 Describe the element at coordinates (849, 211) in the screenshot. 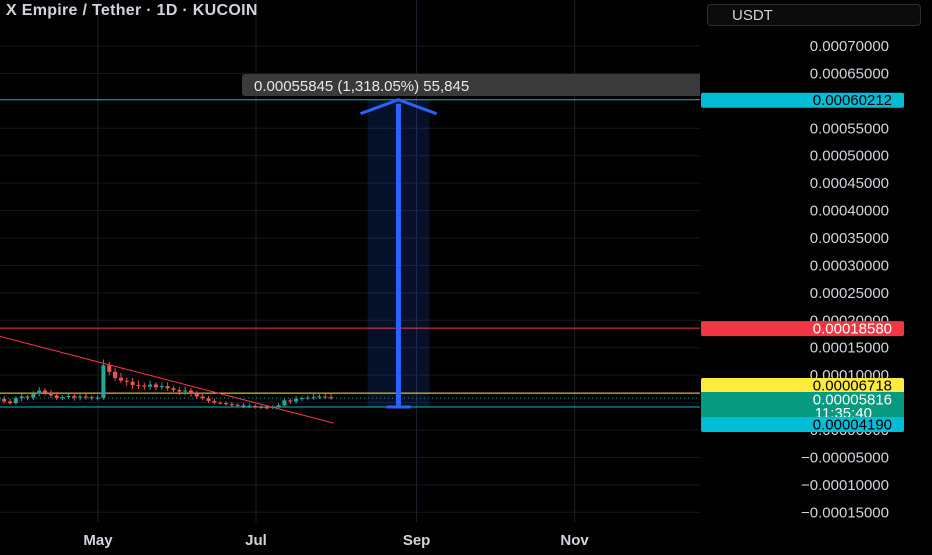

I see `y-tick-label: 0.00040000` at that location.